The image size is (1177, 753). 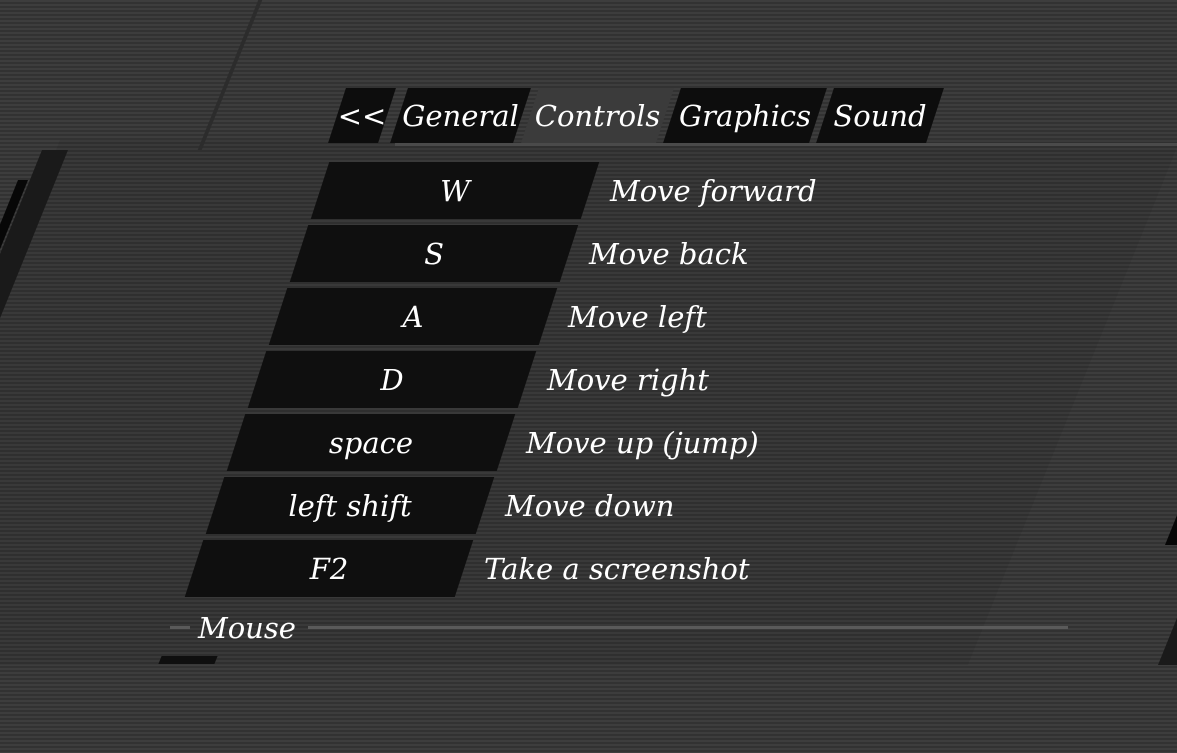 I want to click on key-label: D, so click(x=392, y=379).